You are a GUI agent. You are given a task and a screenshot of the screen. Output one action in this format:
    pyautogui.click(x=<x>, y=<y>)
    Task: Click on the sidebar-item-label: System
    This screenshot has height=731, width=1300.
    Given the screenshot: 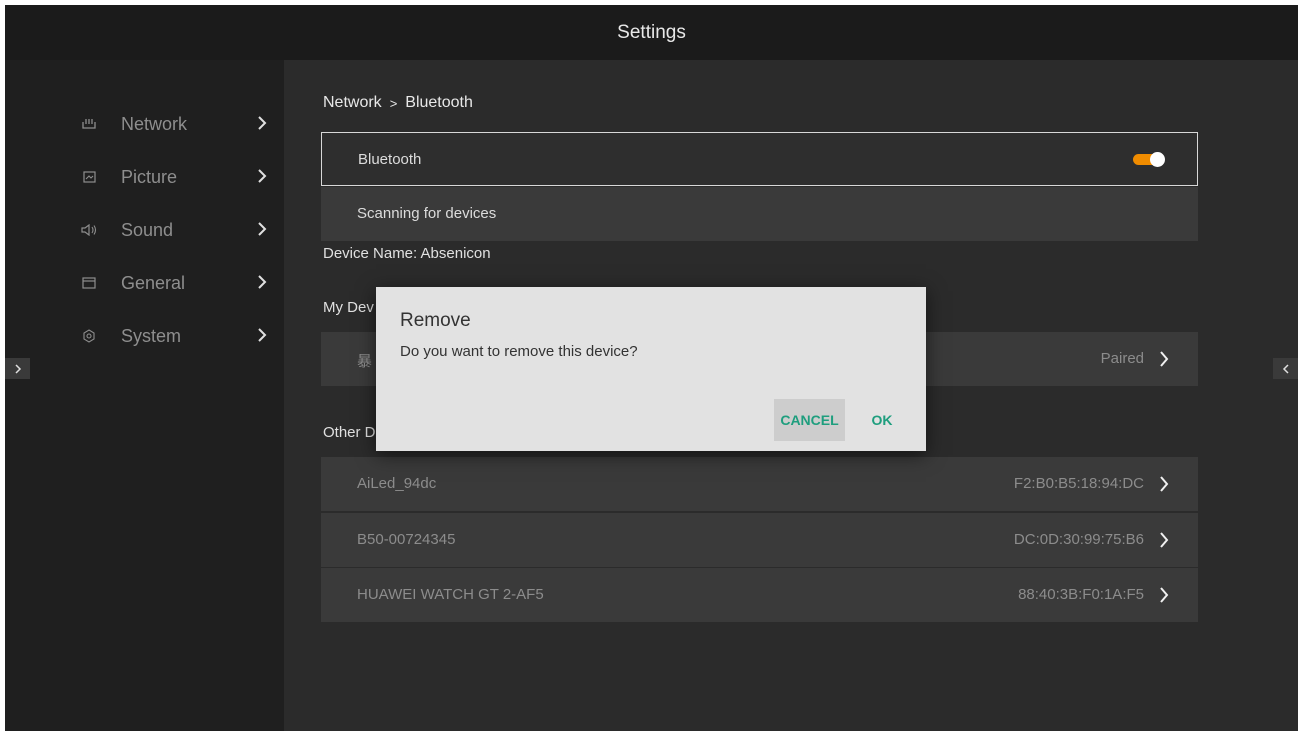 What is the action you would take?
    pyautogui.click(x=151, y=336)
    